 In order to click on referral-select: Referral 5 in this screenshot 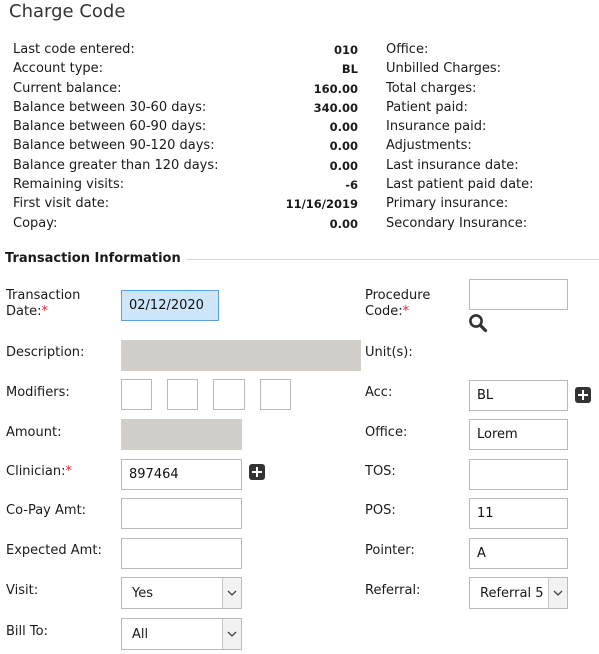, I will do `click(518, 593)`.